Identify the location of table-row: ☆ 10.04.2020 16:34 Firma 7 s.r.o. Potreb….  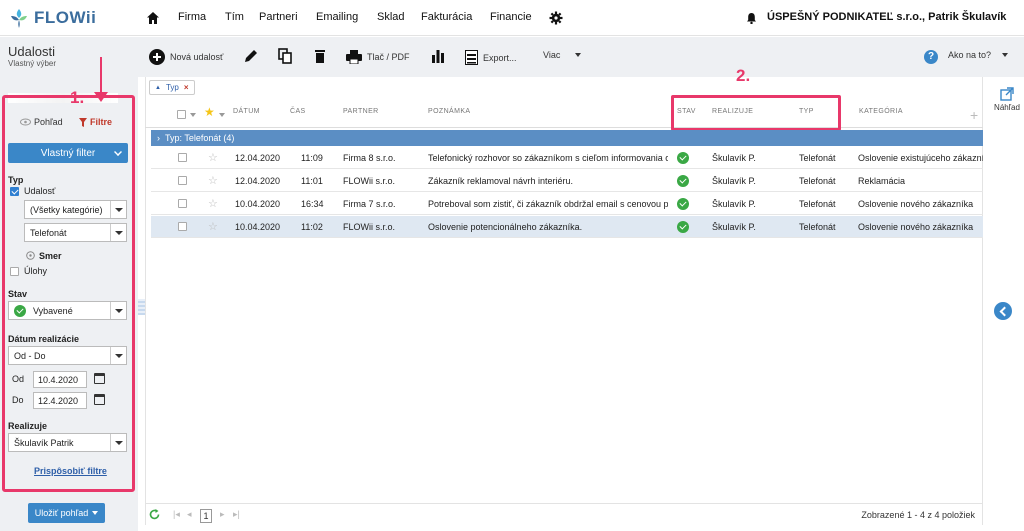
(567, 204).